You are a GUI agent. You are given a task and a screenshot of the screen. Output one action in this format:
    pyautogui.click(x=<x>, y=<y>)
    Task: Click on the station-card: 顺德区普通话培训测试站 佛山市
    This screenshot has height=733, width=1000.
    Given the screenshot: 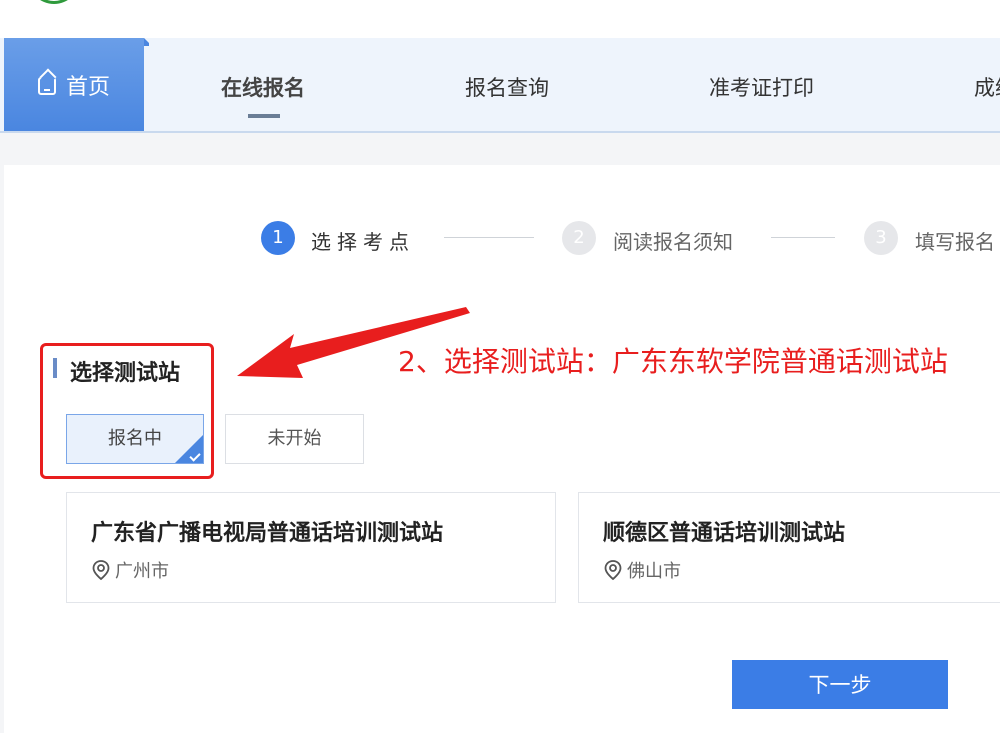 What is the action you would take?
    pyautogui.click(x=789, y=547)
    